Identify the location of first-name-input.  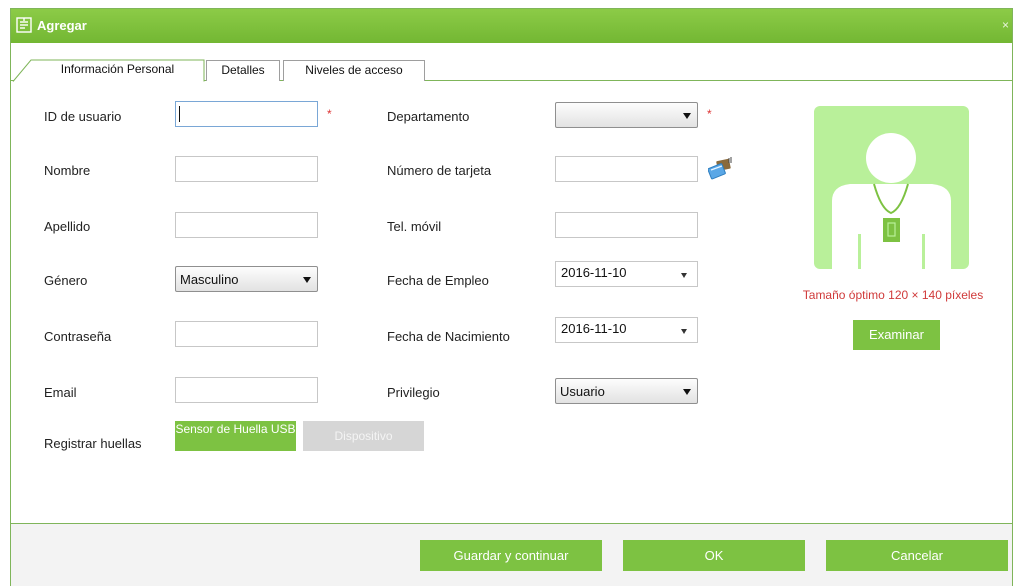
(246, 169).